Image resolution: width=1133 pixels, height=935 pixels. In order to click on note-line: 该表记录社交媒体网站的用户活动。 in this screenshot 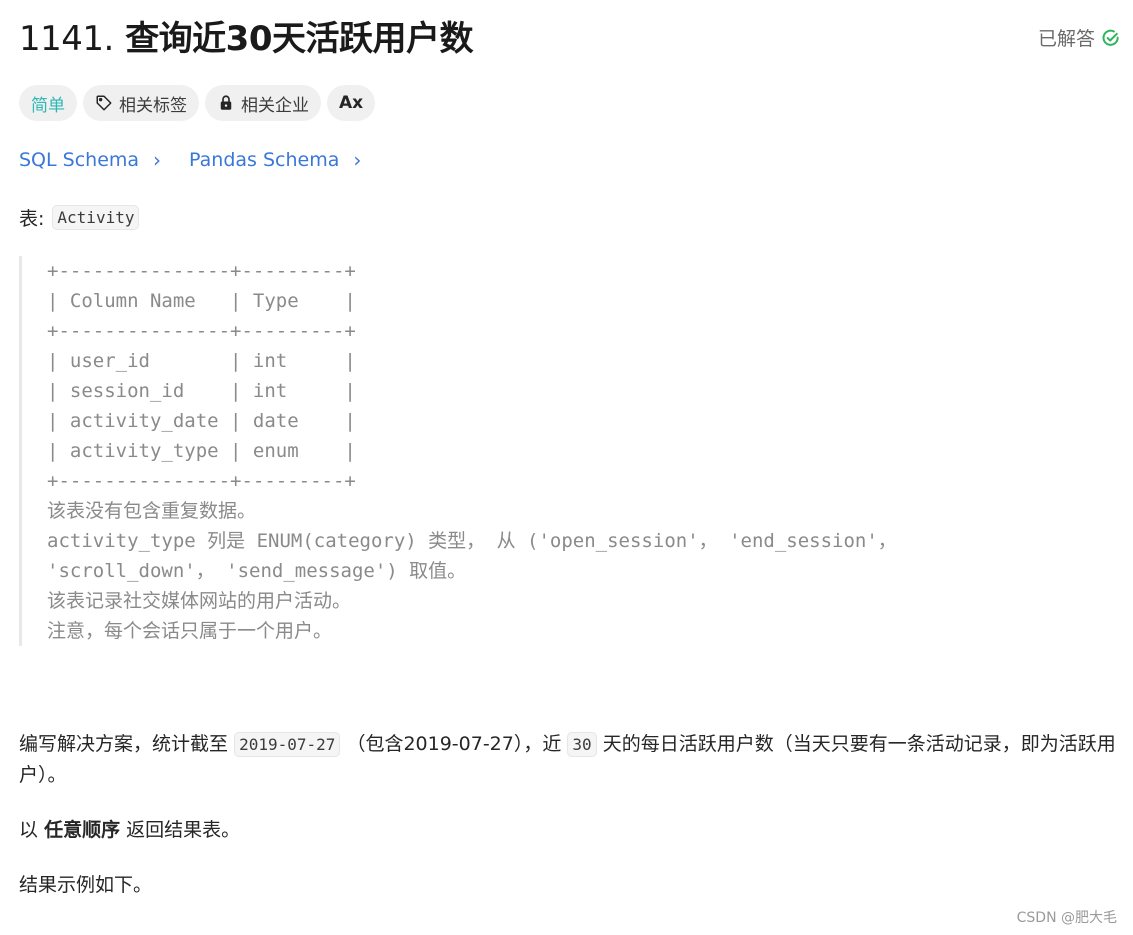, I will do `click(199, 601)`.